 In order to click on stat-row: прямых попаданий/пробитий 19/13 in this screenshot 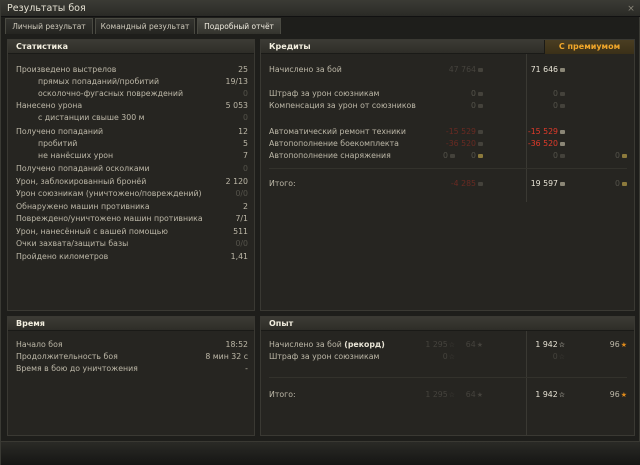, I will do `click(132, 82)`.